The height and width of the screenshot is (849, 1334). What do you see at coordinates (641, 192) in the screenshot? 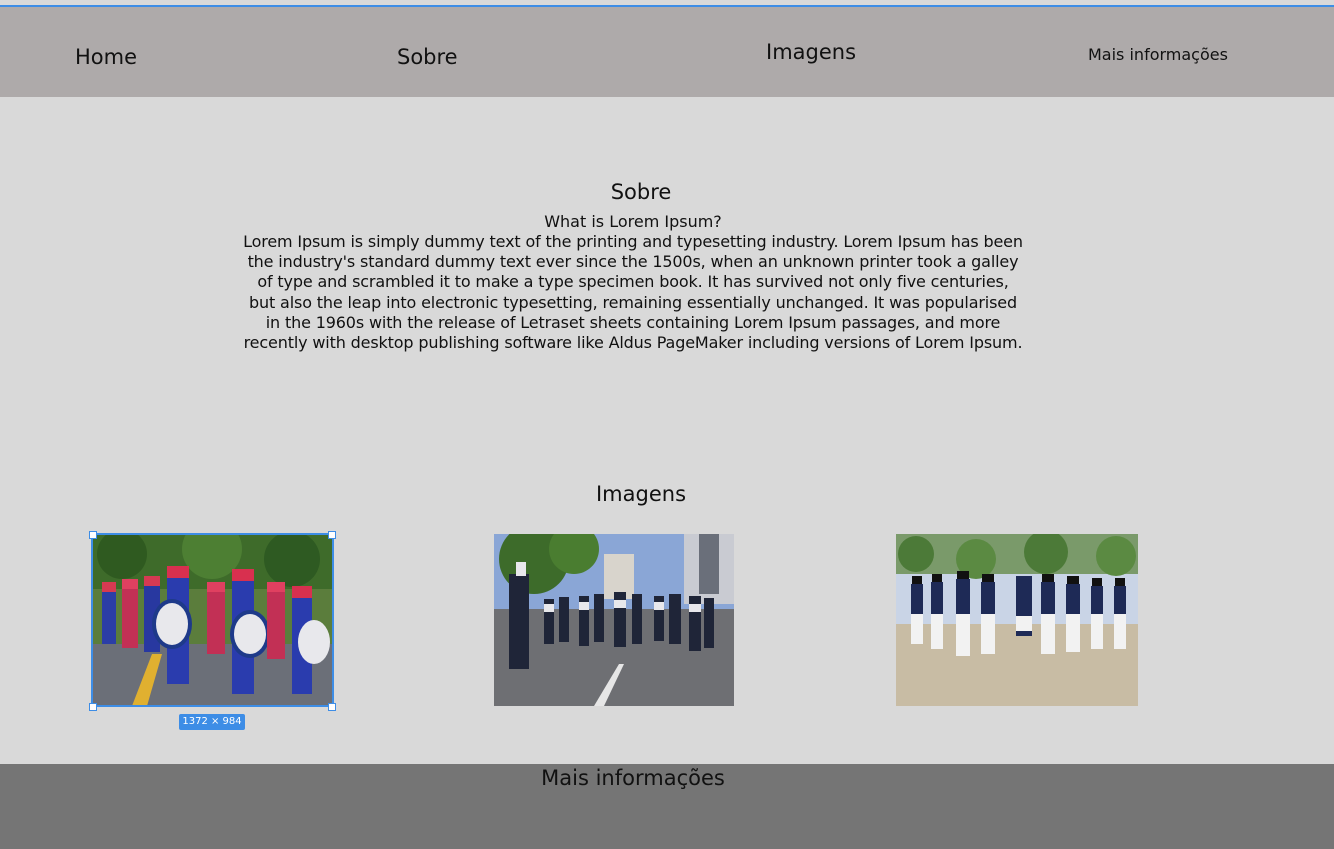
I see `sobre-title: Sobre` at bounding box center [641, 192].